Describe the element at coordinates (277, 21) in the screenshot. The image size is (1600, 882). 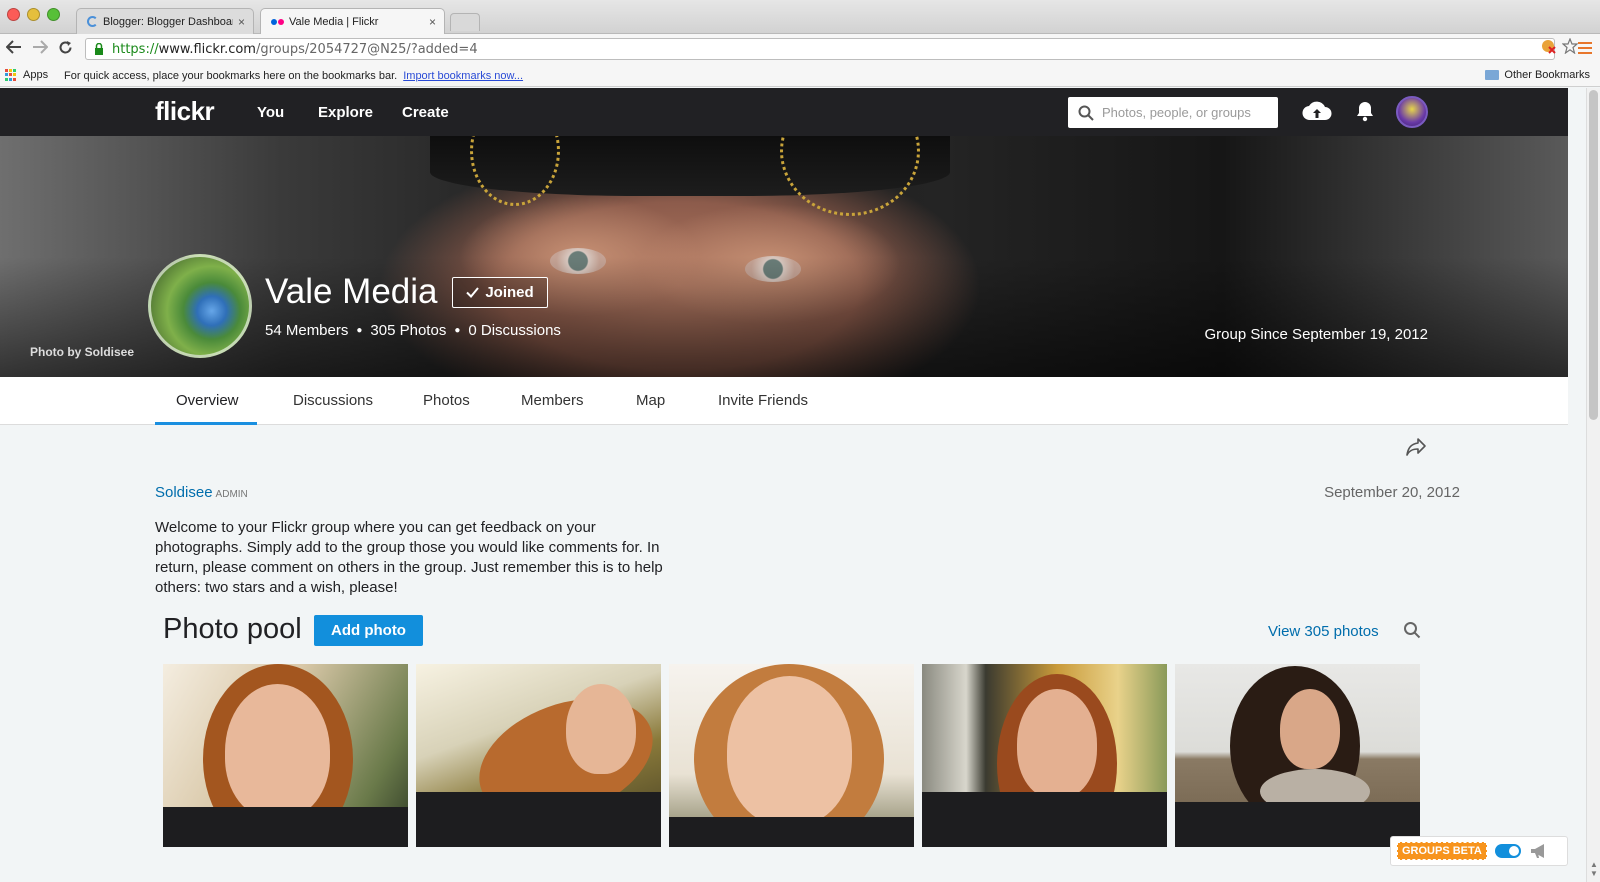
I see `flickr-favicon-icon` at that location.